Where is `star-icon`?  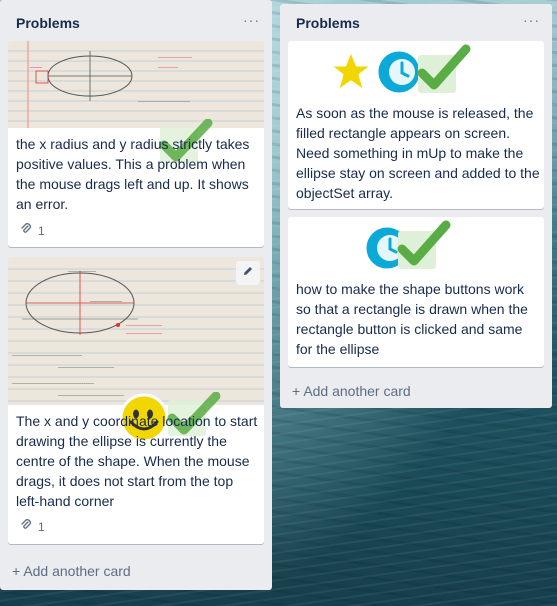 star-icon is located at coordinates (351, 74).